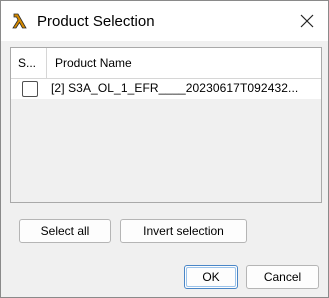 The image size is (329, 298). I want to click on select-all-button: Select all, so click(65, 231).